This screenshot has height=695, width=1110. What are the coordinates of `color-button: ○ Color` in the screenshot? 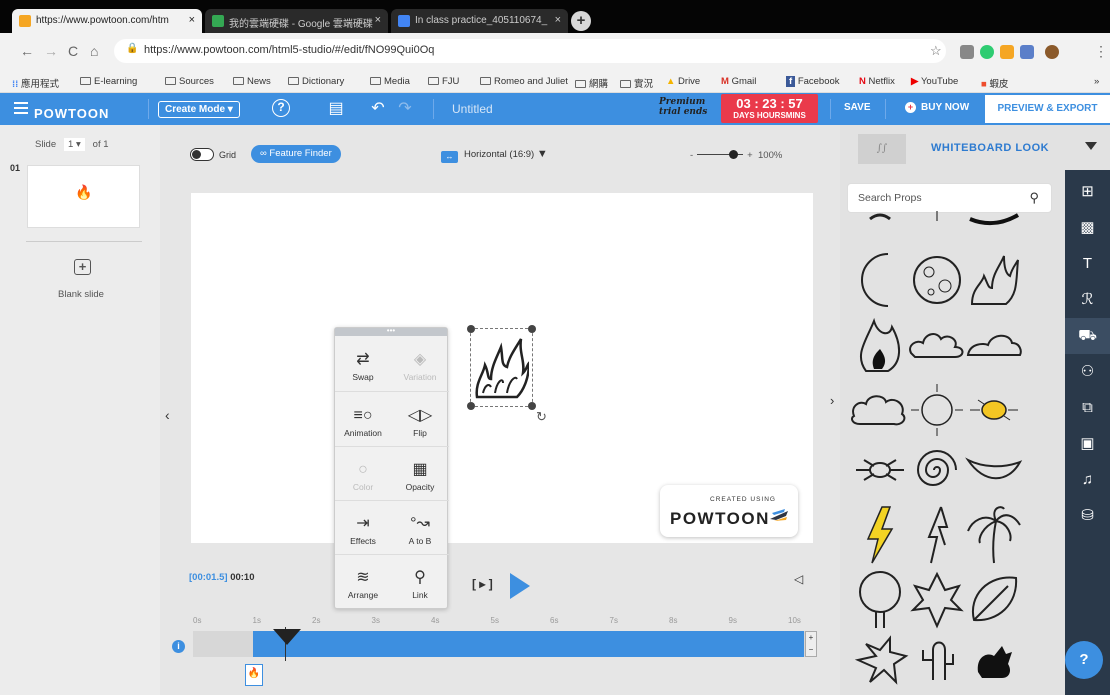 It's located at (363, 473).